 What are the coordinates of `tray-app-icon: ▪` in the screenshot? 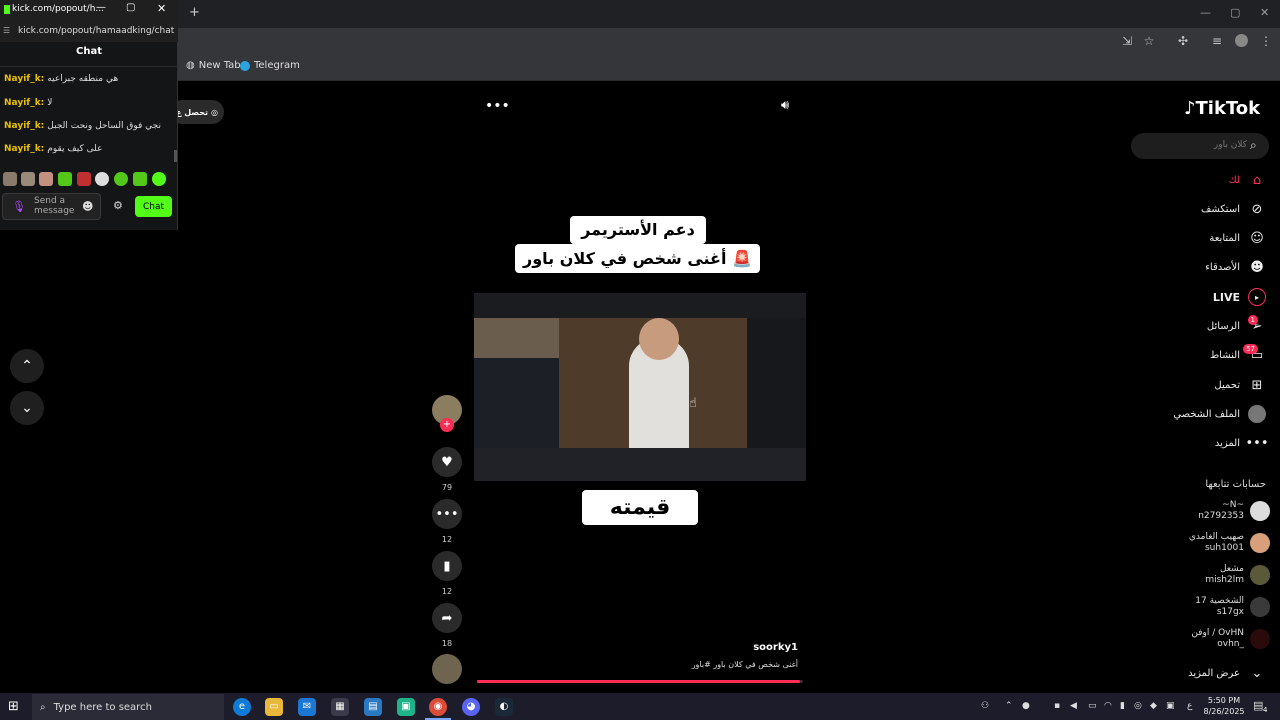 It's located at (1057, 706).